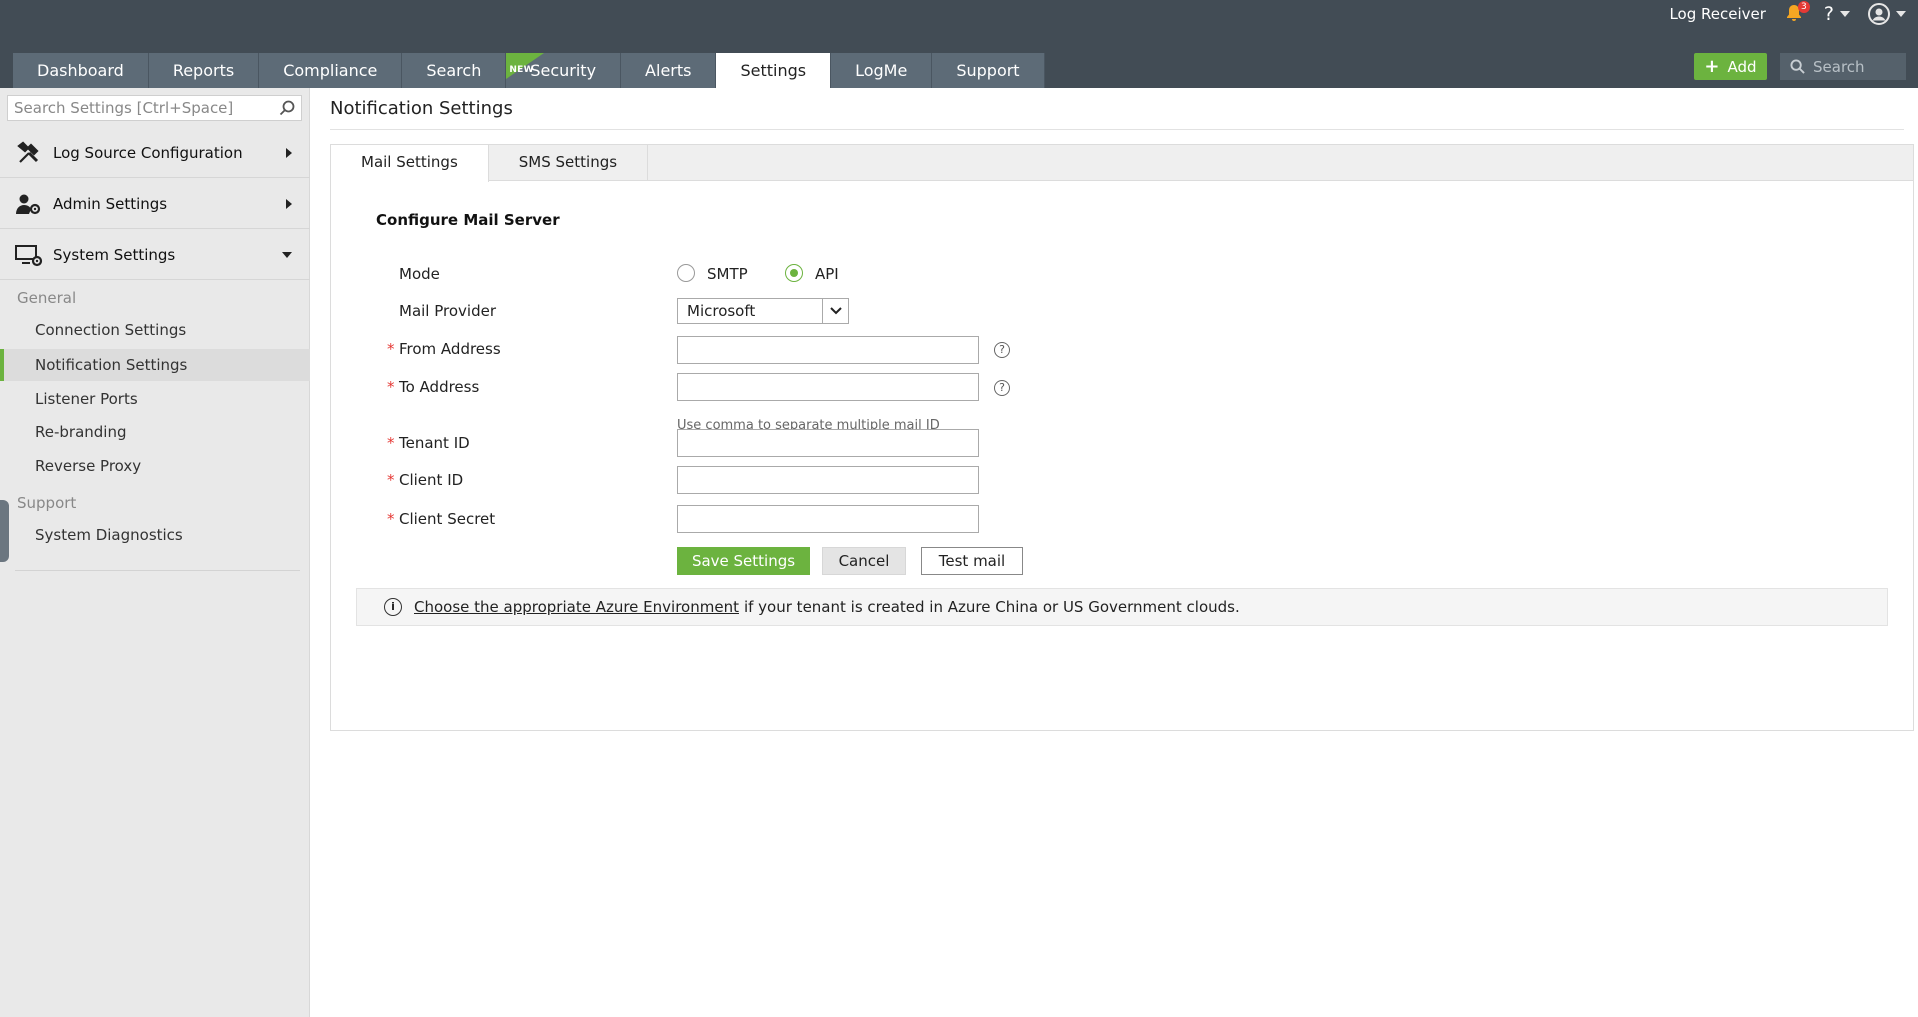 This screenshot has height=1017, width=1918. What do you see at coordinates (155, 330) in the screenshot?
I see `sidebar-item-connection-settings: Connection Settings` at bounding box center [155, 330].